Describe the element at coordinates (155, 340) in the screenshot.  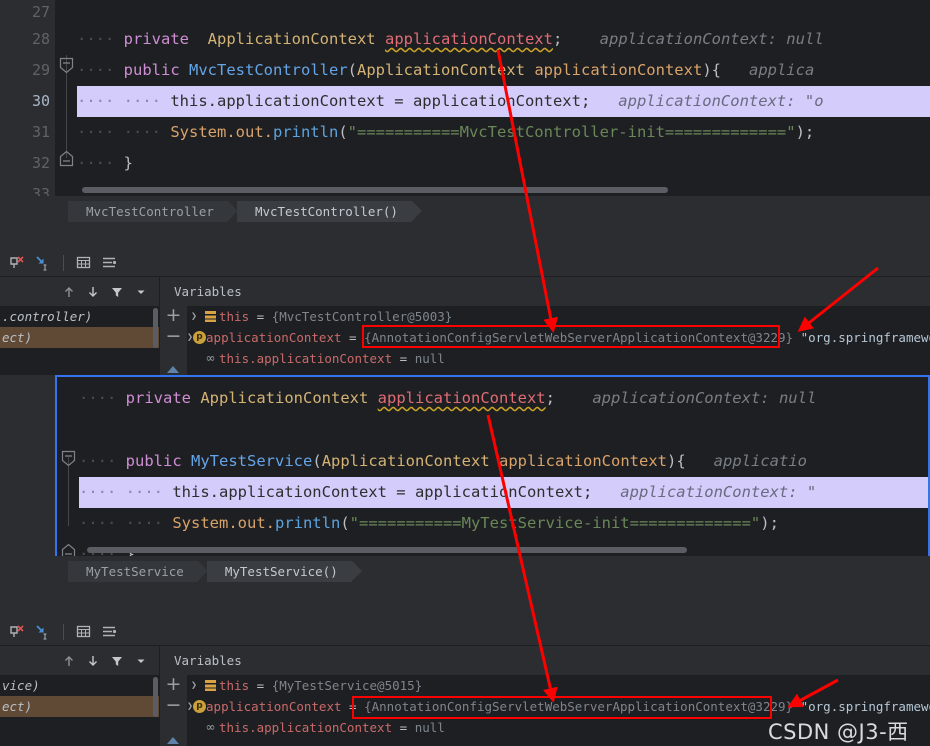
I see `frames-scrollbar-top` at that location.